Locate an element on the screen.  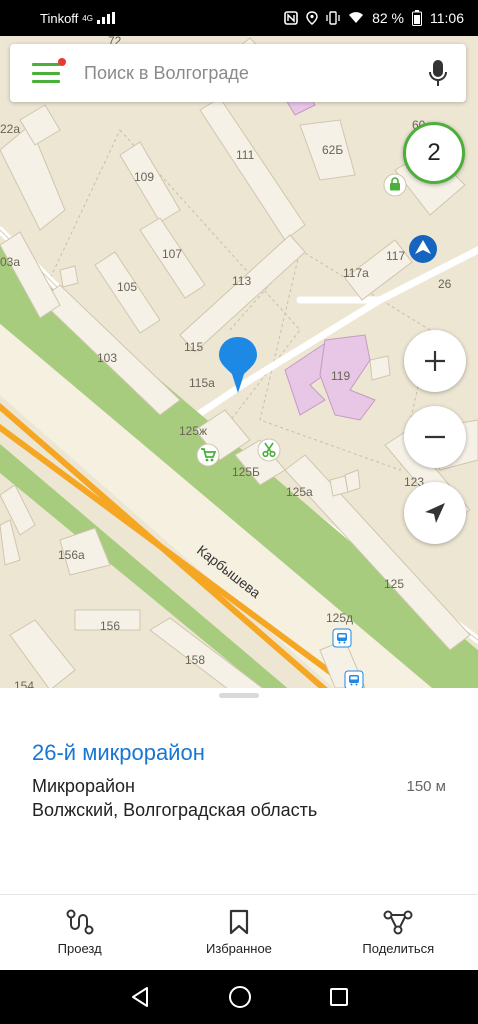
status-right: 82 % 11:06 is located at coordinates (374, 18).